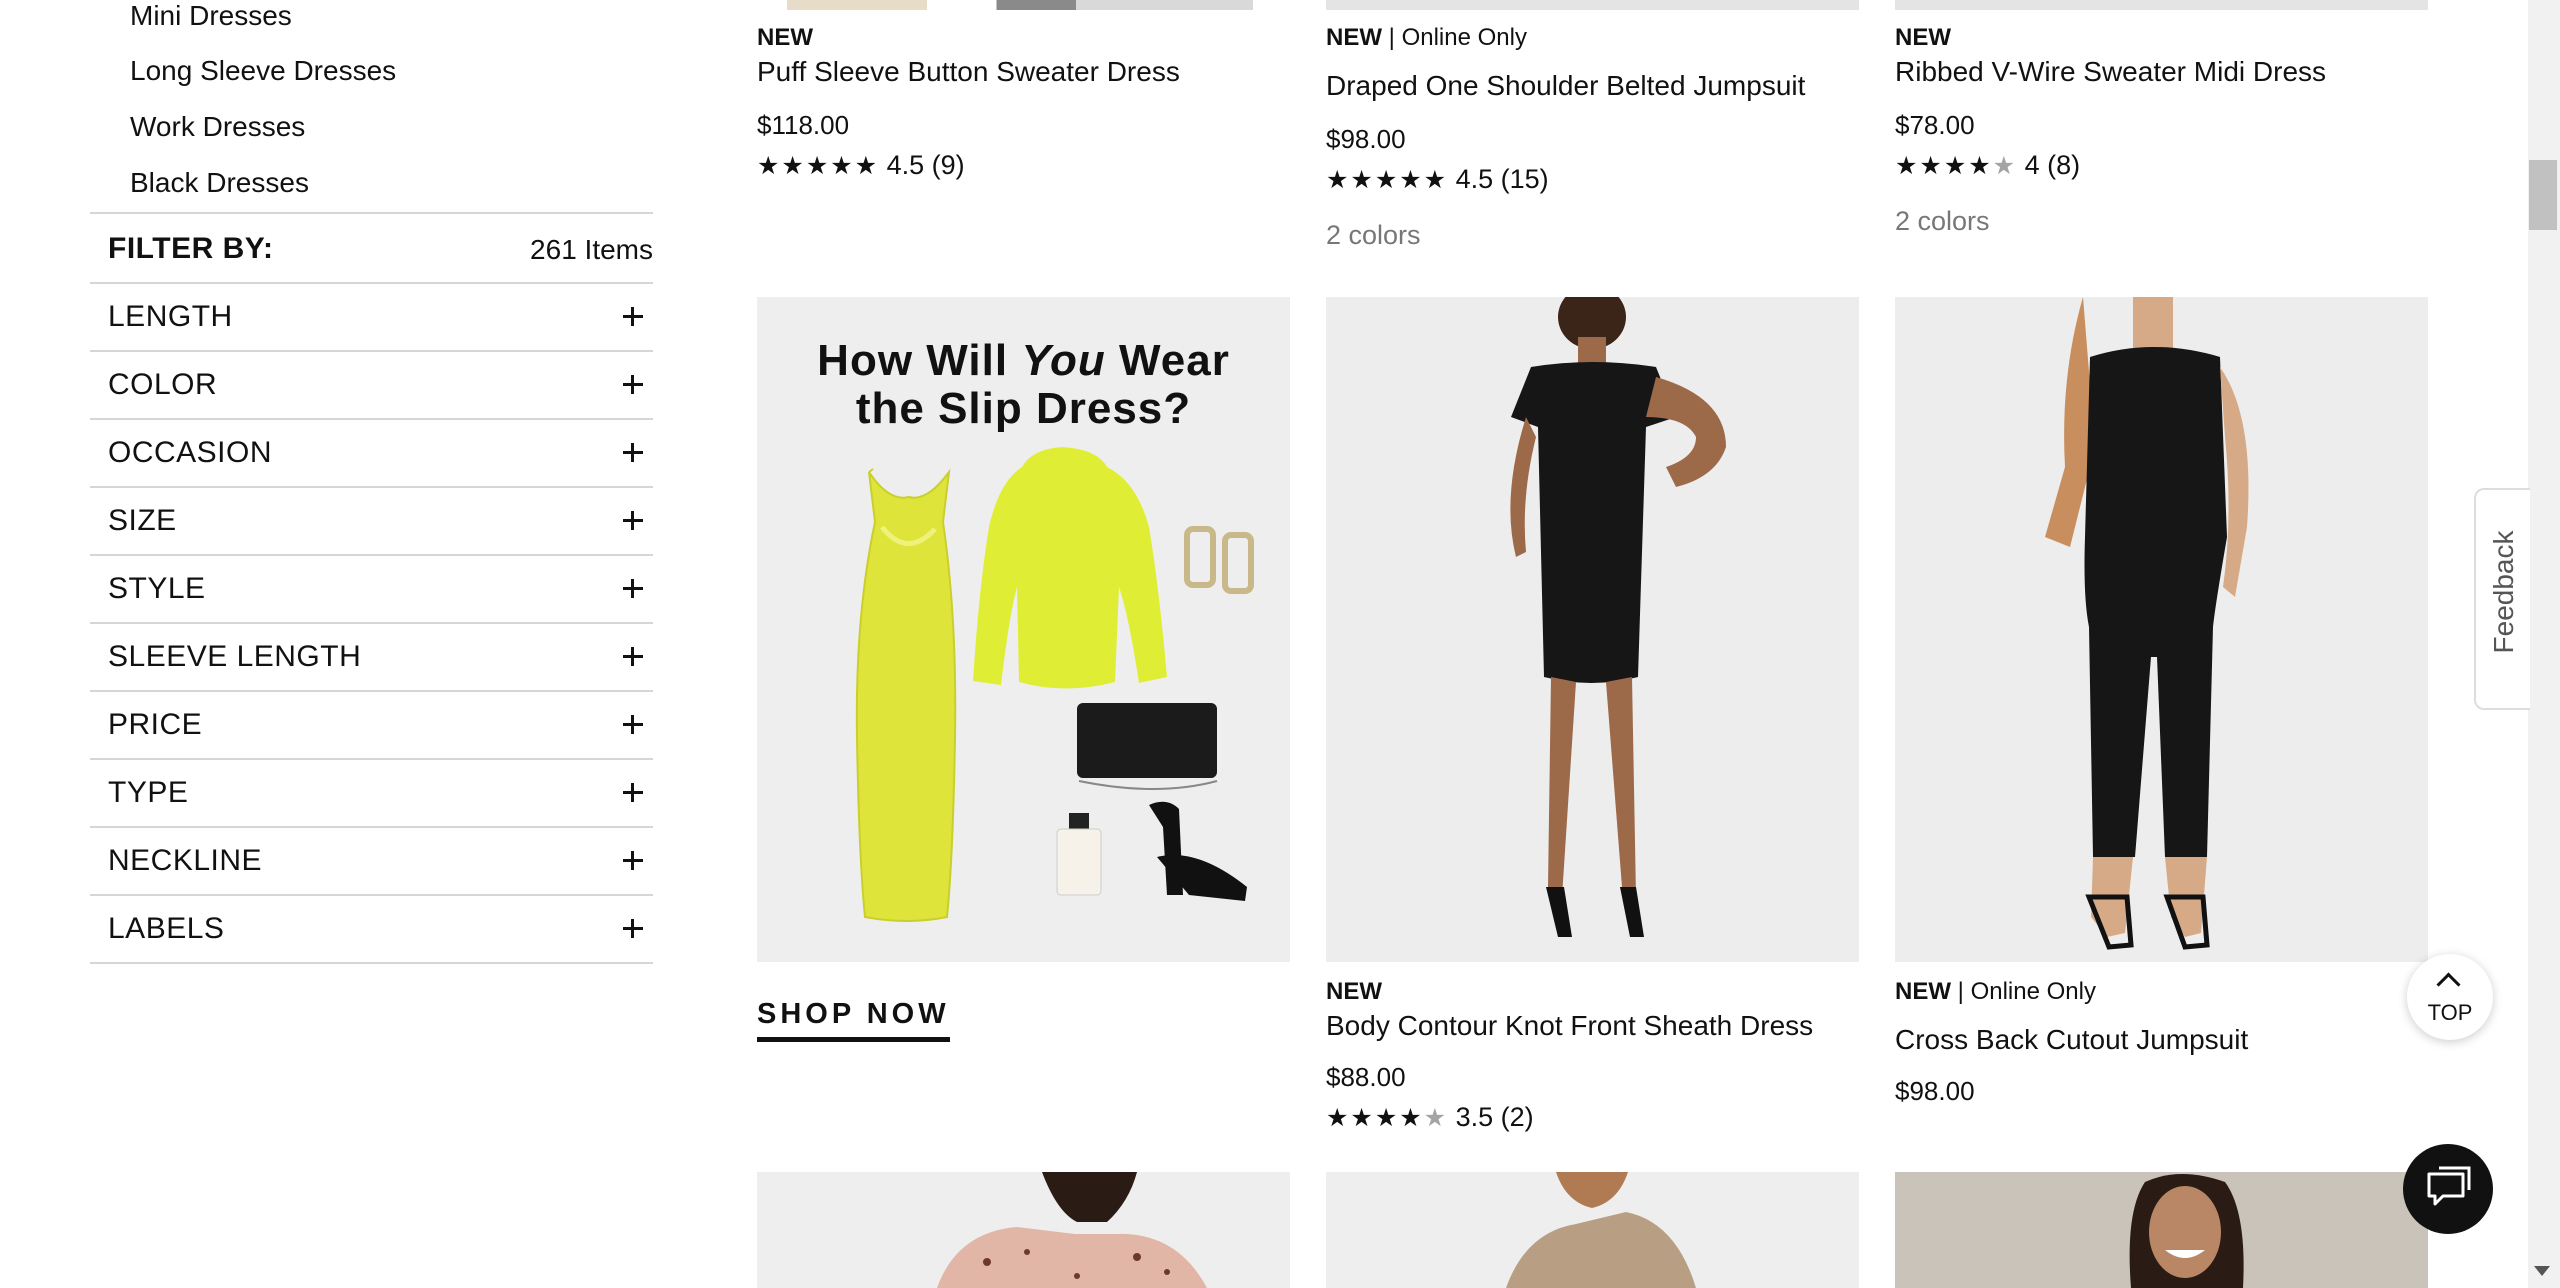 The width and height of the screenshot is (2560, 1288). I want to click on product-photo-floral-top, so click(1023, 1230).